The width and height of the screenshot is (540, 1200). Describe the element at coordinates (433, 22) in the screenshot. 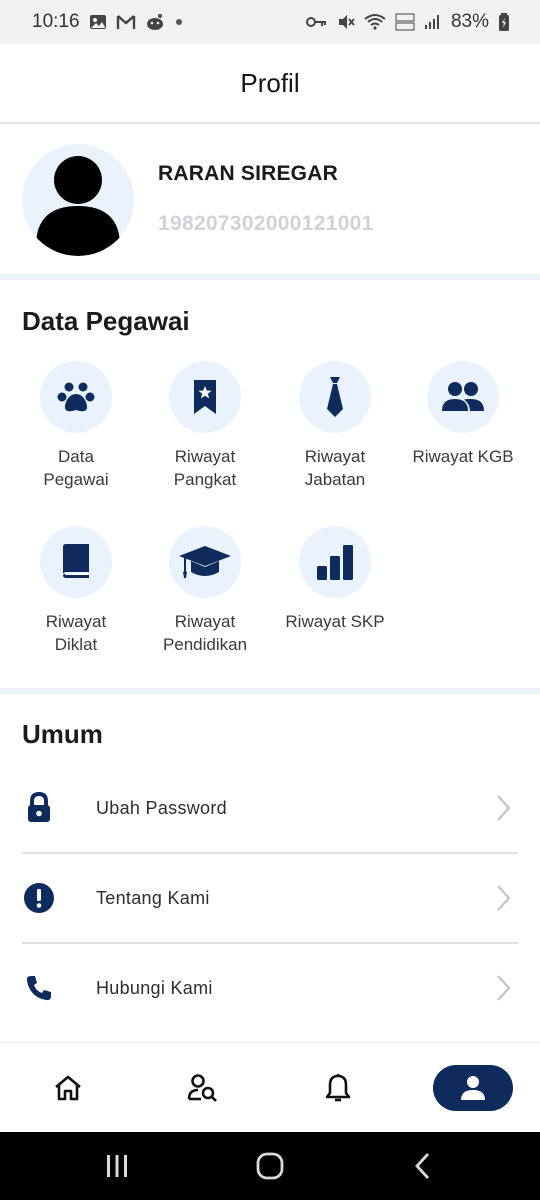

I see `signal-icon` at that location.